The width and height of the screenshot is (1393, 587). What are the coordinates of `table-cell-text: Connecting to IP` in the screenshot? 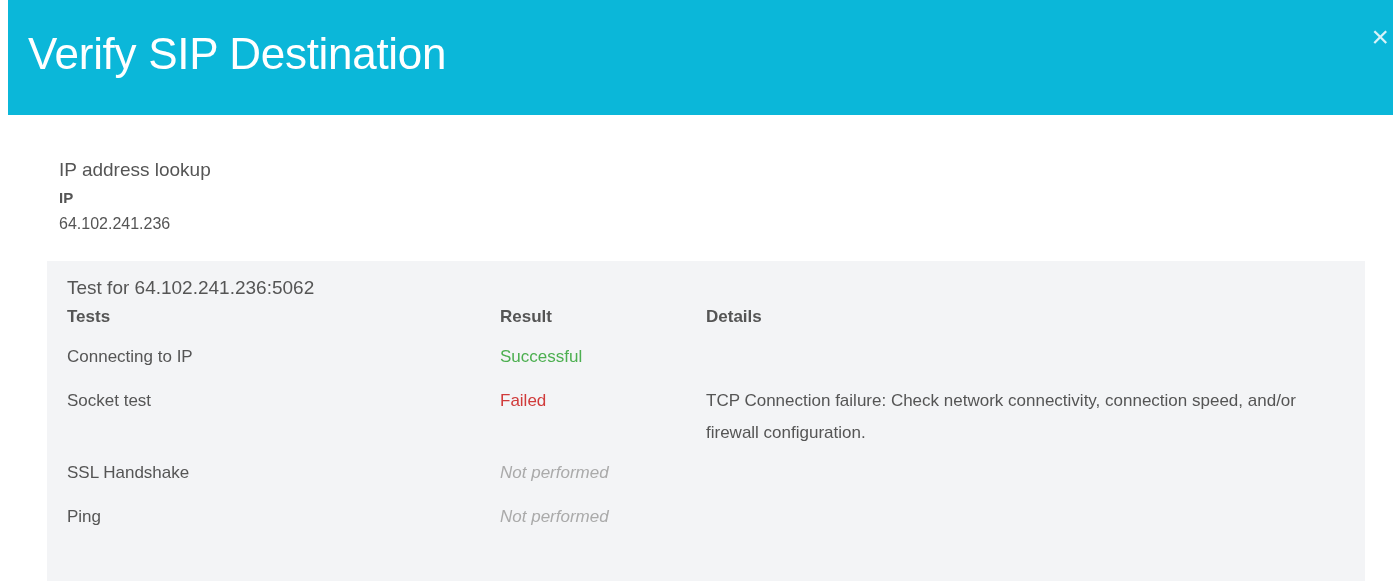 It's located at (130, 357).